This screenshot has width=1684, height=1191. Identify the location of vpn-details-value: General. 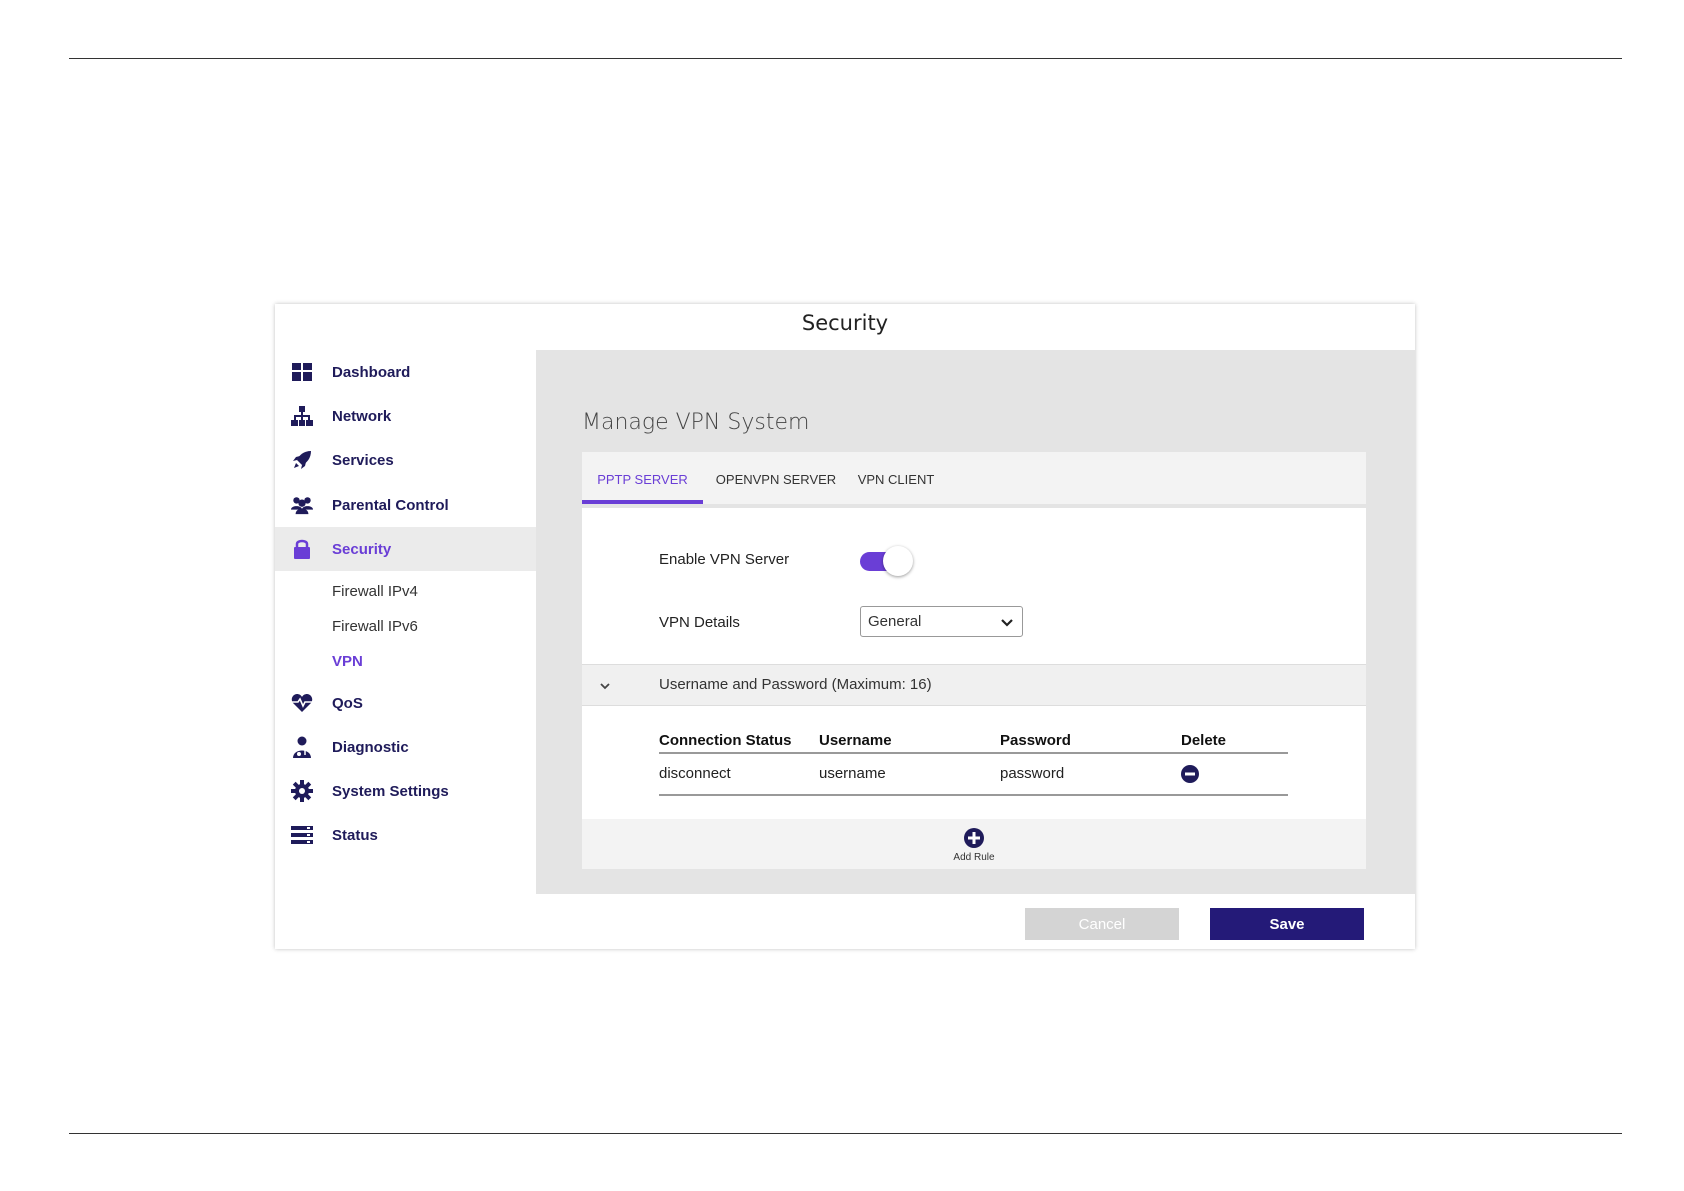
(895, 621).